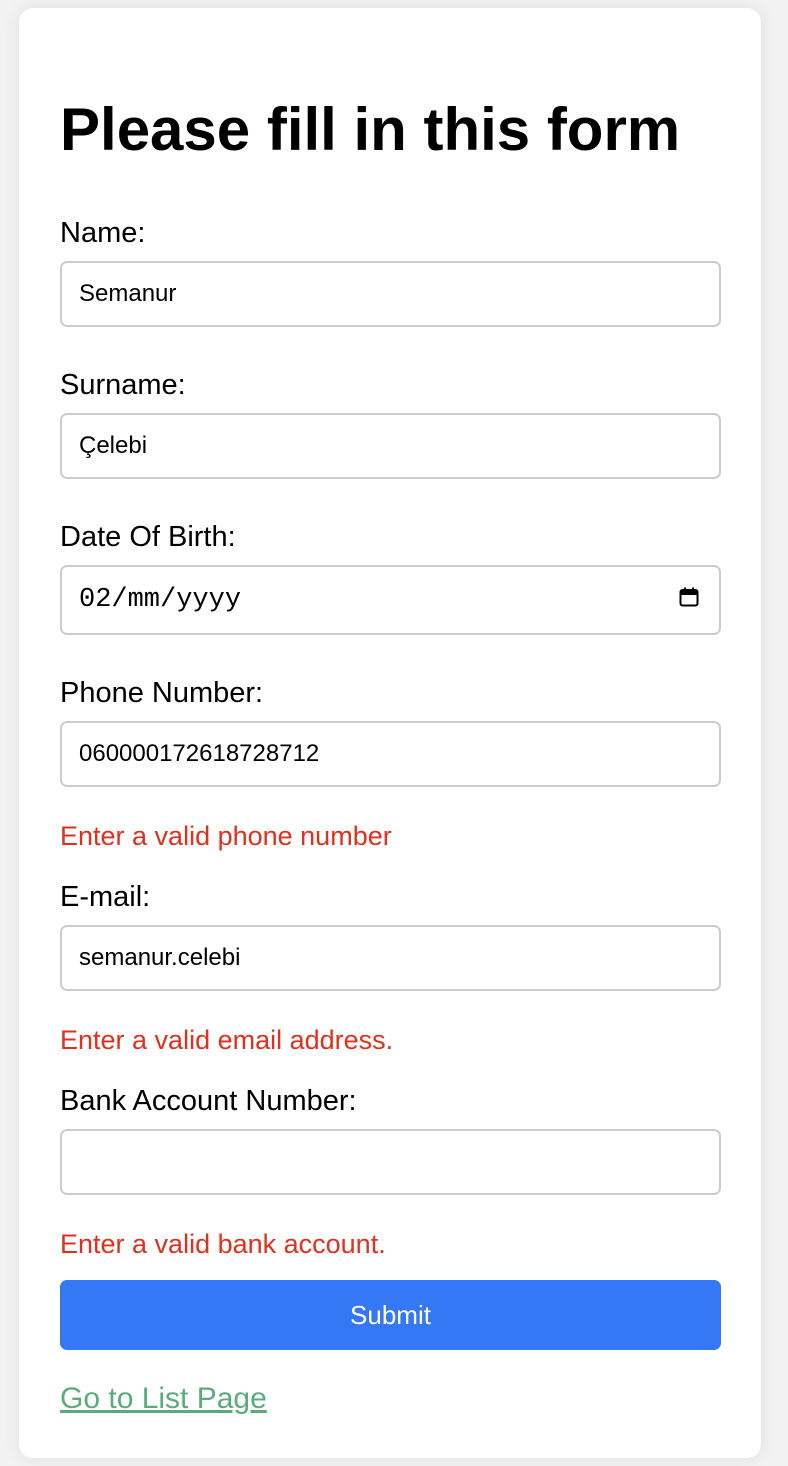 This screenshot has height=1466, width=788. What do you see at coordinates (162, 693) in the screenshot?
I see `phone-number-label: Phone Number:` at bounding box center [162, 693].